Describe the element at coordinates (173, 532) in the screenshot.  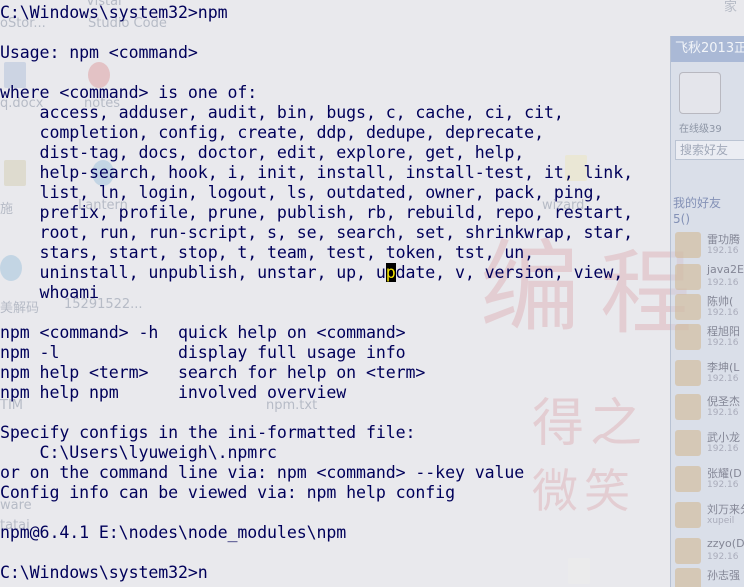
I see `console-line: npm@6.4.1 E:\nodes\node_modules\npm` at that location.